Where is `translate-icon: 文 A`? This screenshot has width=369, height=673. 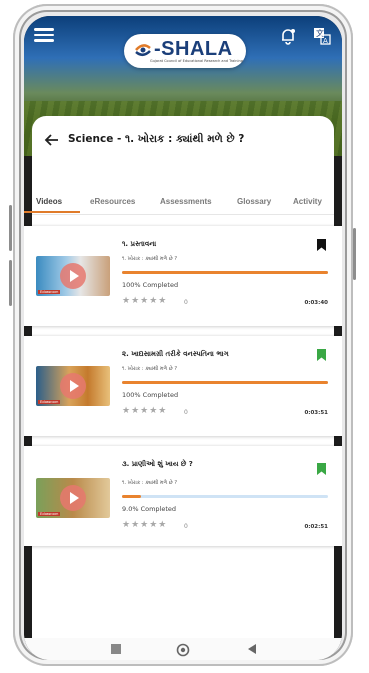
translate-icon: 文 A is located at coordinates (322, 36).